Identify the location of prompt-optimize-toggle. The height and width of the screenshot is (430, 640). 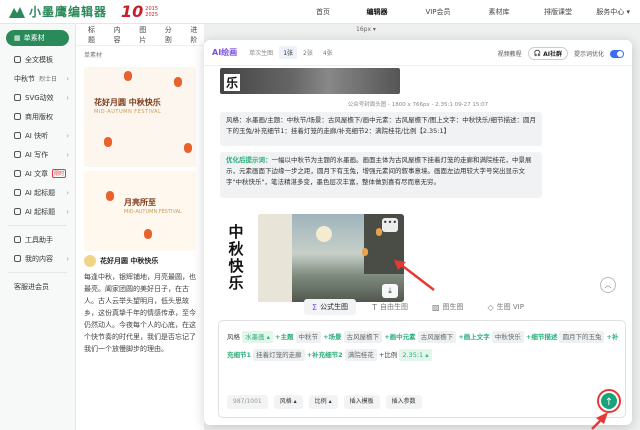
(617, 53).